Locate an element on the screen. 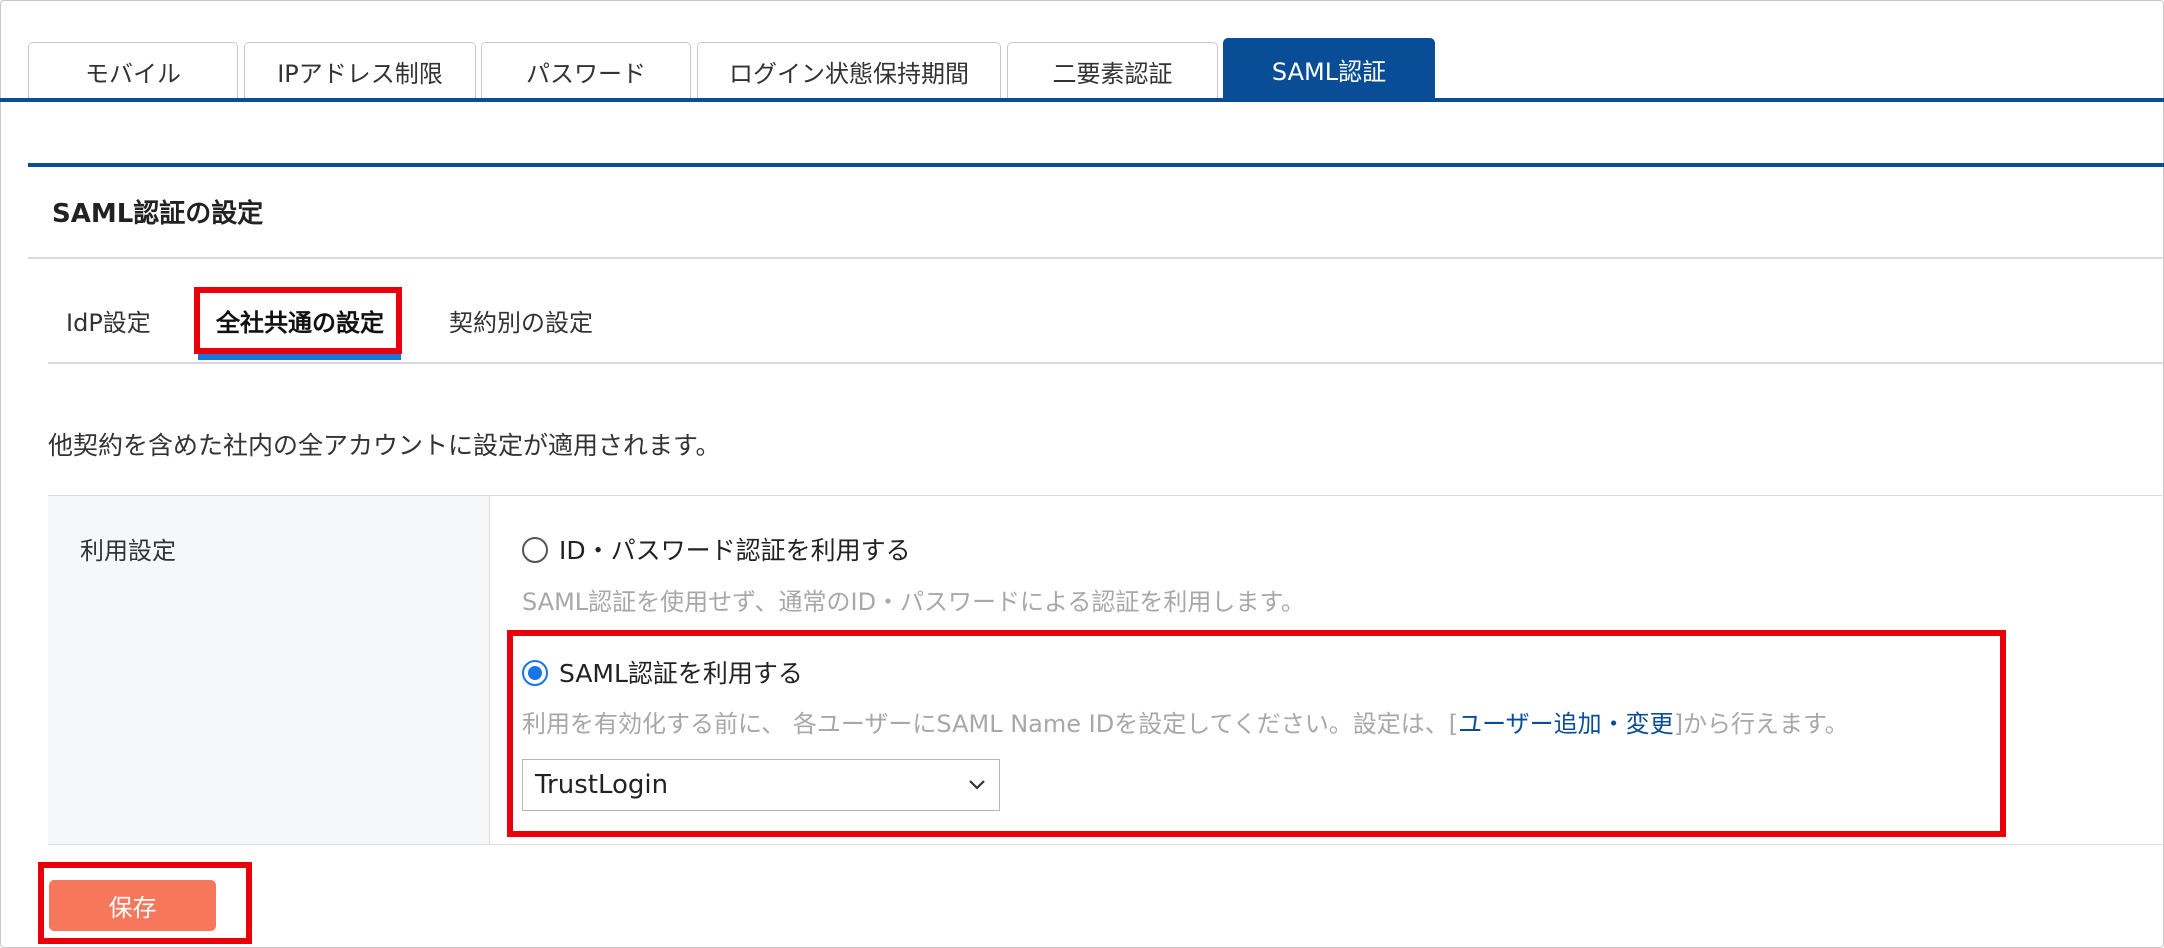 The width and height of the screenshot is (2164, 948). tab-two-factor: 二要素認証 is located at coordinates (1112, 71).